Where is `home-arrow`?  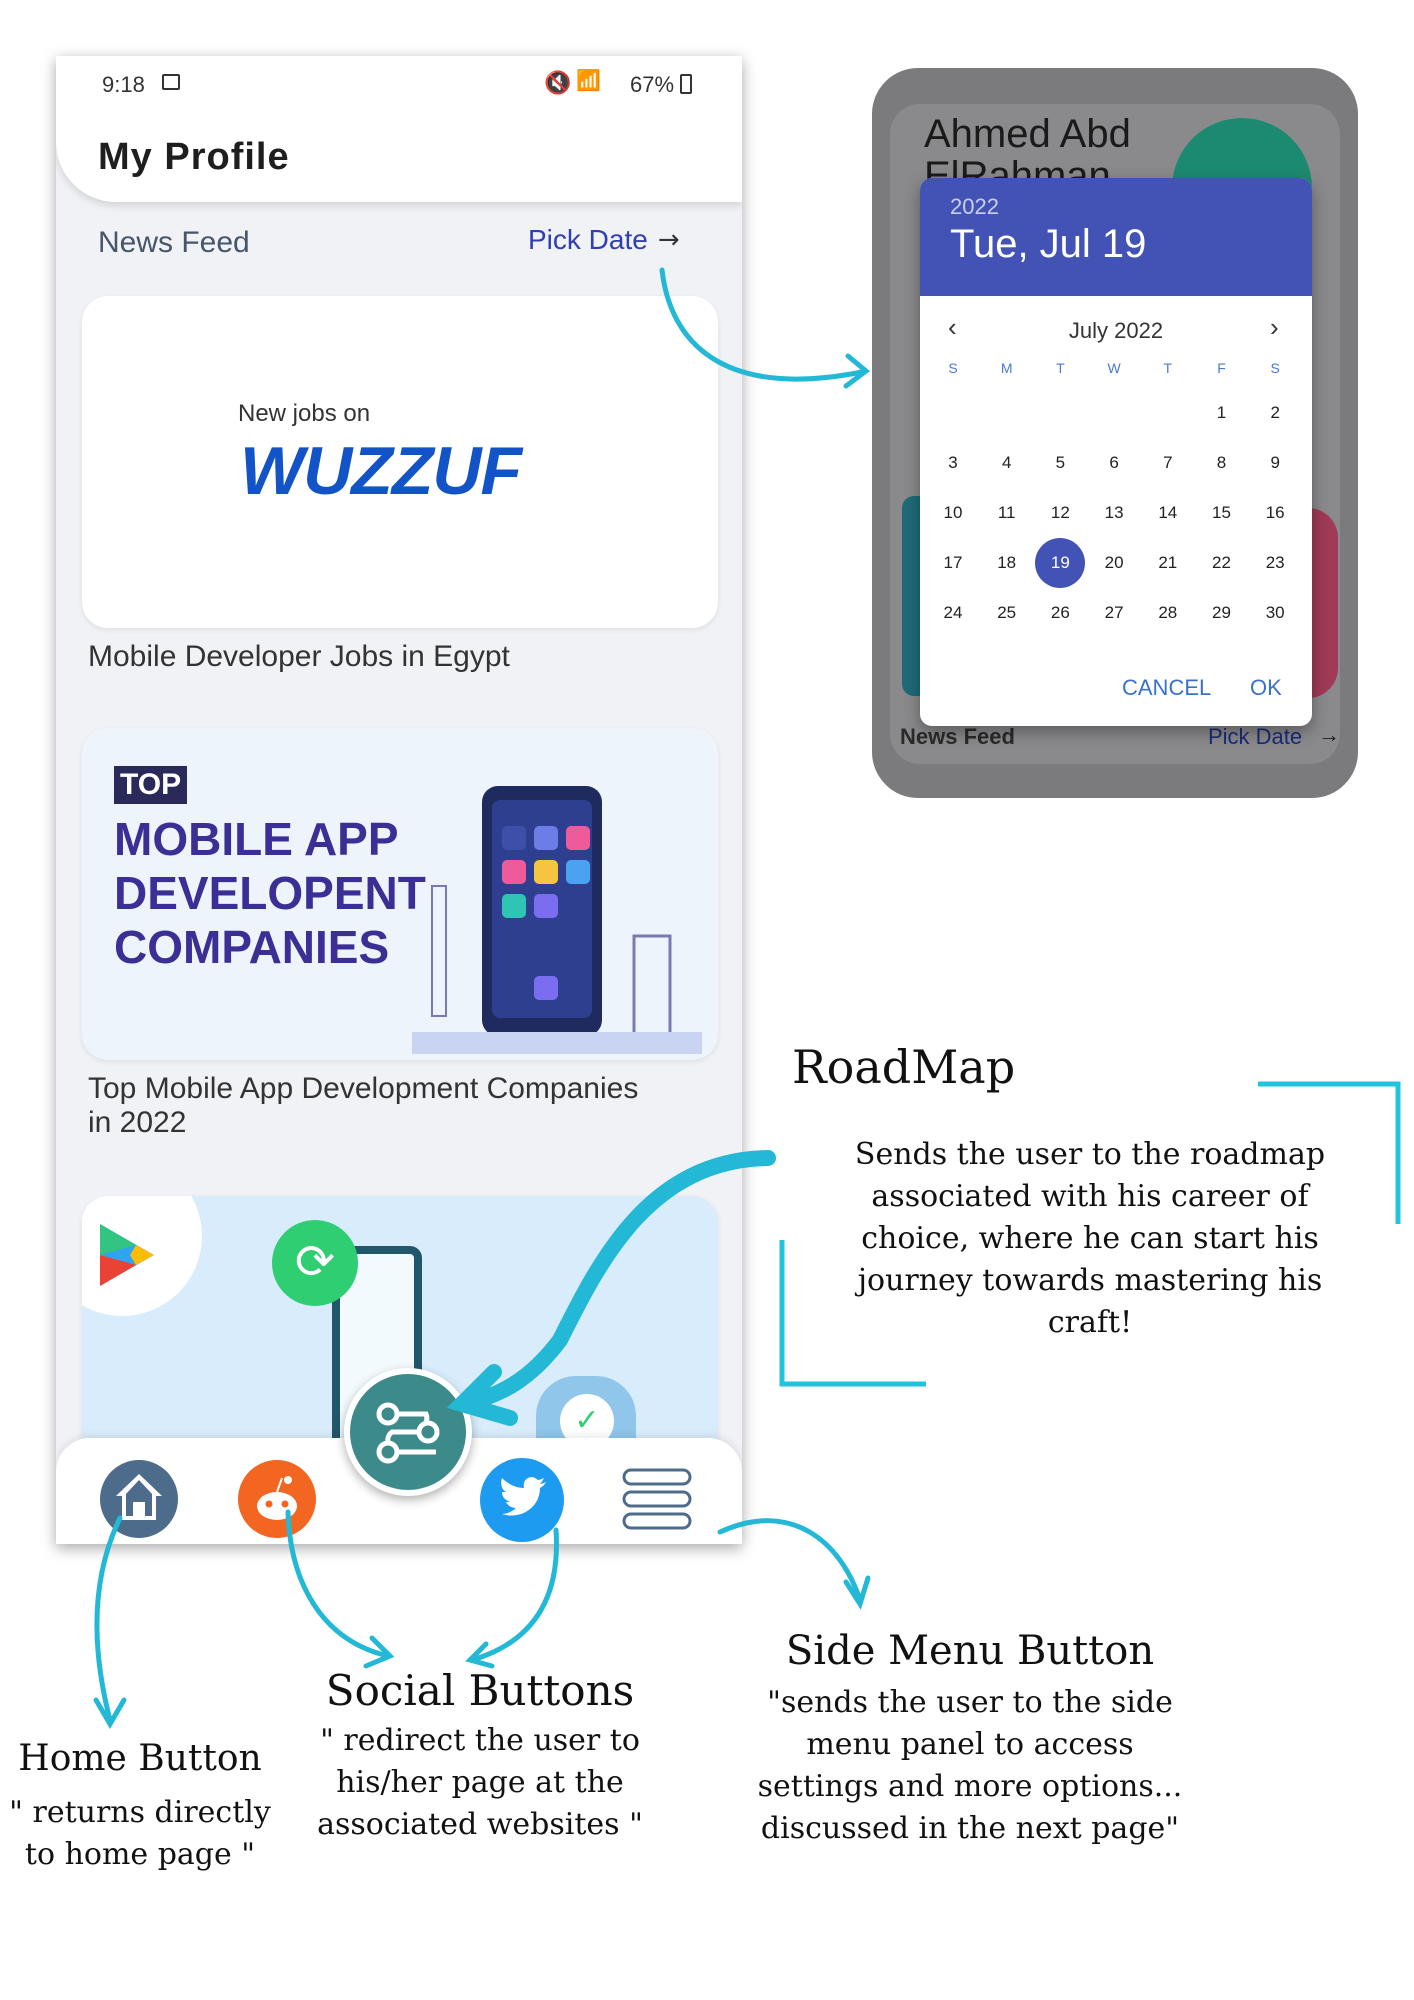
home-arrow is located at coordinates (108, 1619).